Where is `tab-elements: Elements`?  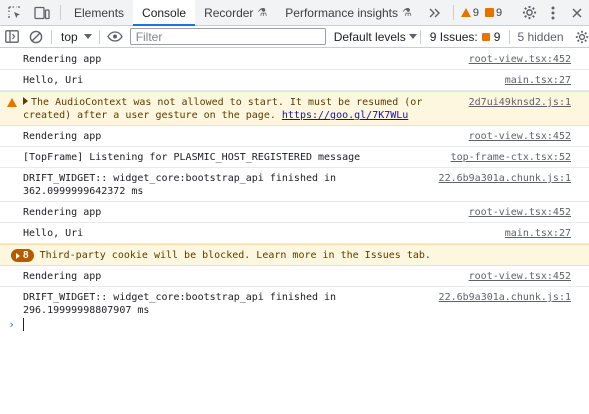 tab-elements: Elements is located at coordinates (99, 12).